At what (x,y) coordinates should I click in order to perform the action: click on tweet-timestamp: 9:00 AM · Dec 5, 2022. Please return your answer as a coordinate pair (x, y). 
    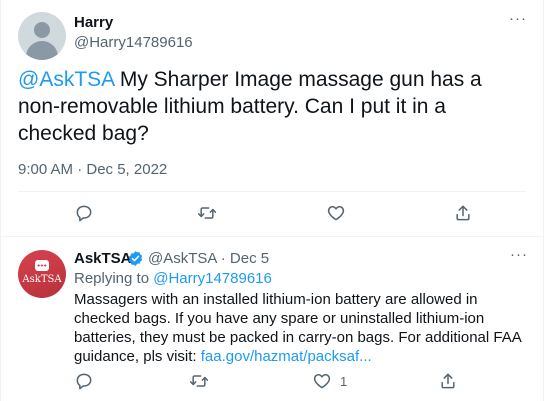
    Looking at the image, I should click on (92, 169).